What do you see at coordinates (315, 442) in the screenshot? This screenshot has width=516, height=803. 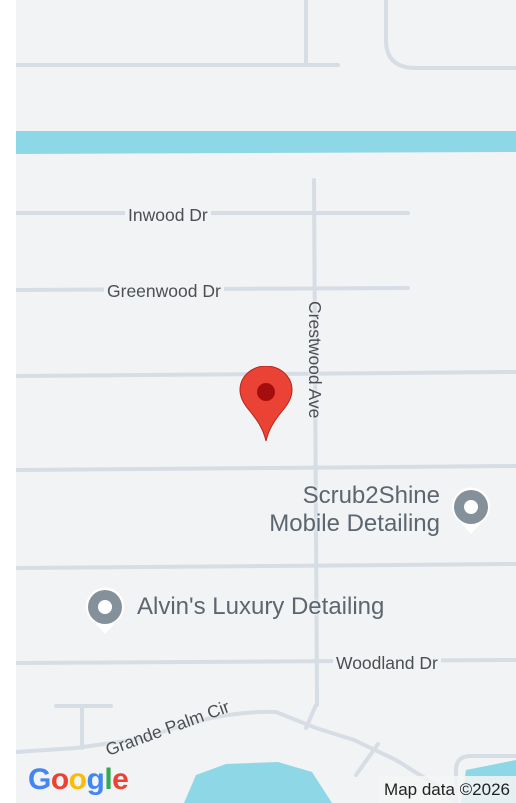 I see `road-crestwood-ave` at bounding box center [315, 442].